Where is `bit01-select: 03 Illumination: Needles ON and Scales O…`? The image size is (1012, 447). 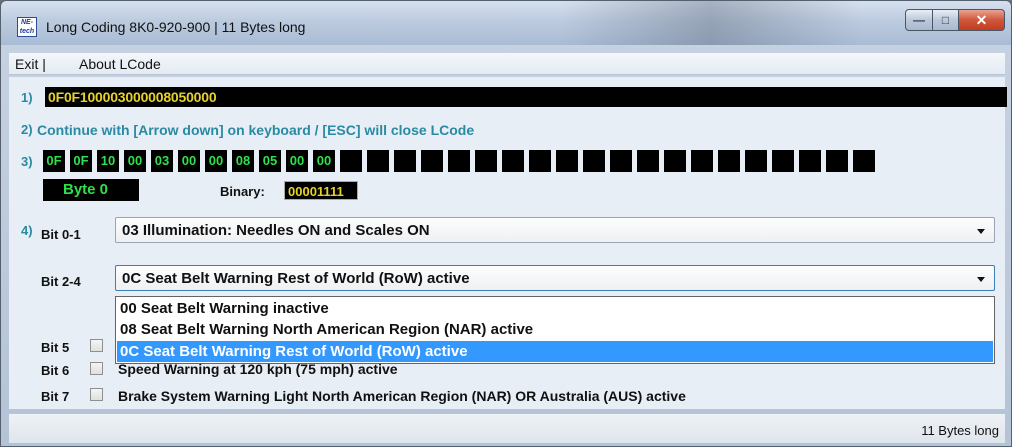 bit01-select: 03 Illumination: Needles ON and Scales O… is located at coordinates (555, 230).